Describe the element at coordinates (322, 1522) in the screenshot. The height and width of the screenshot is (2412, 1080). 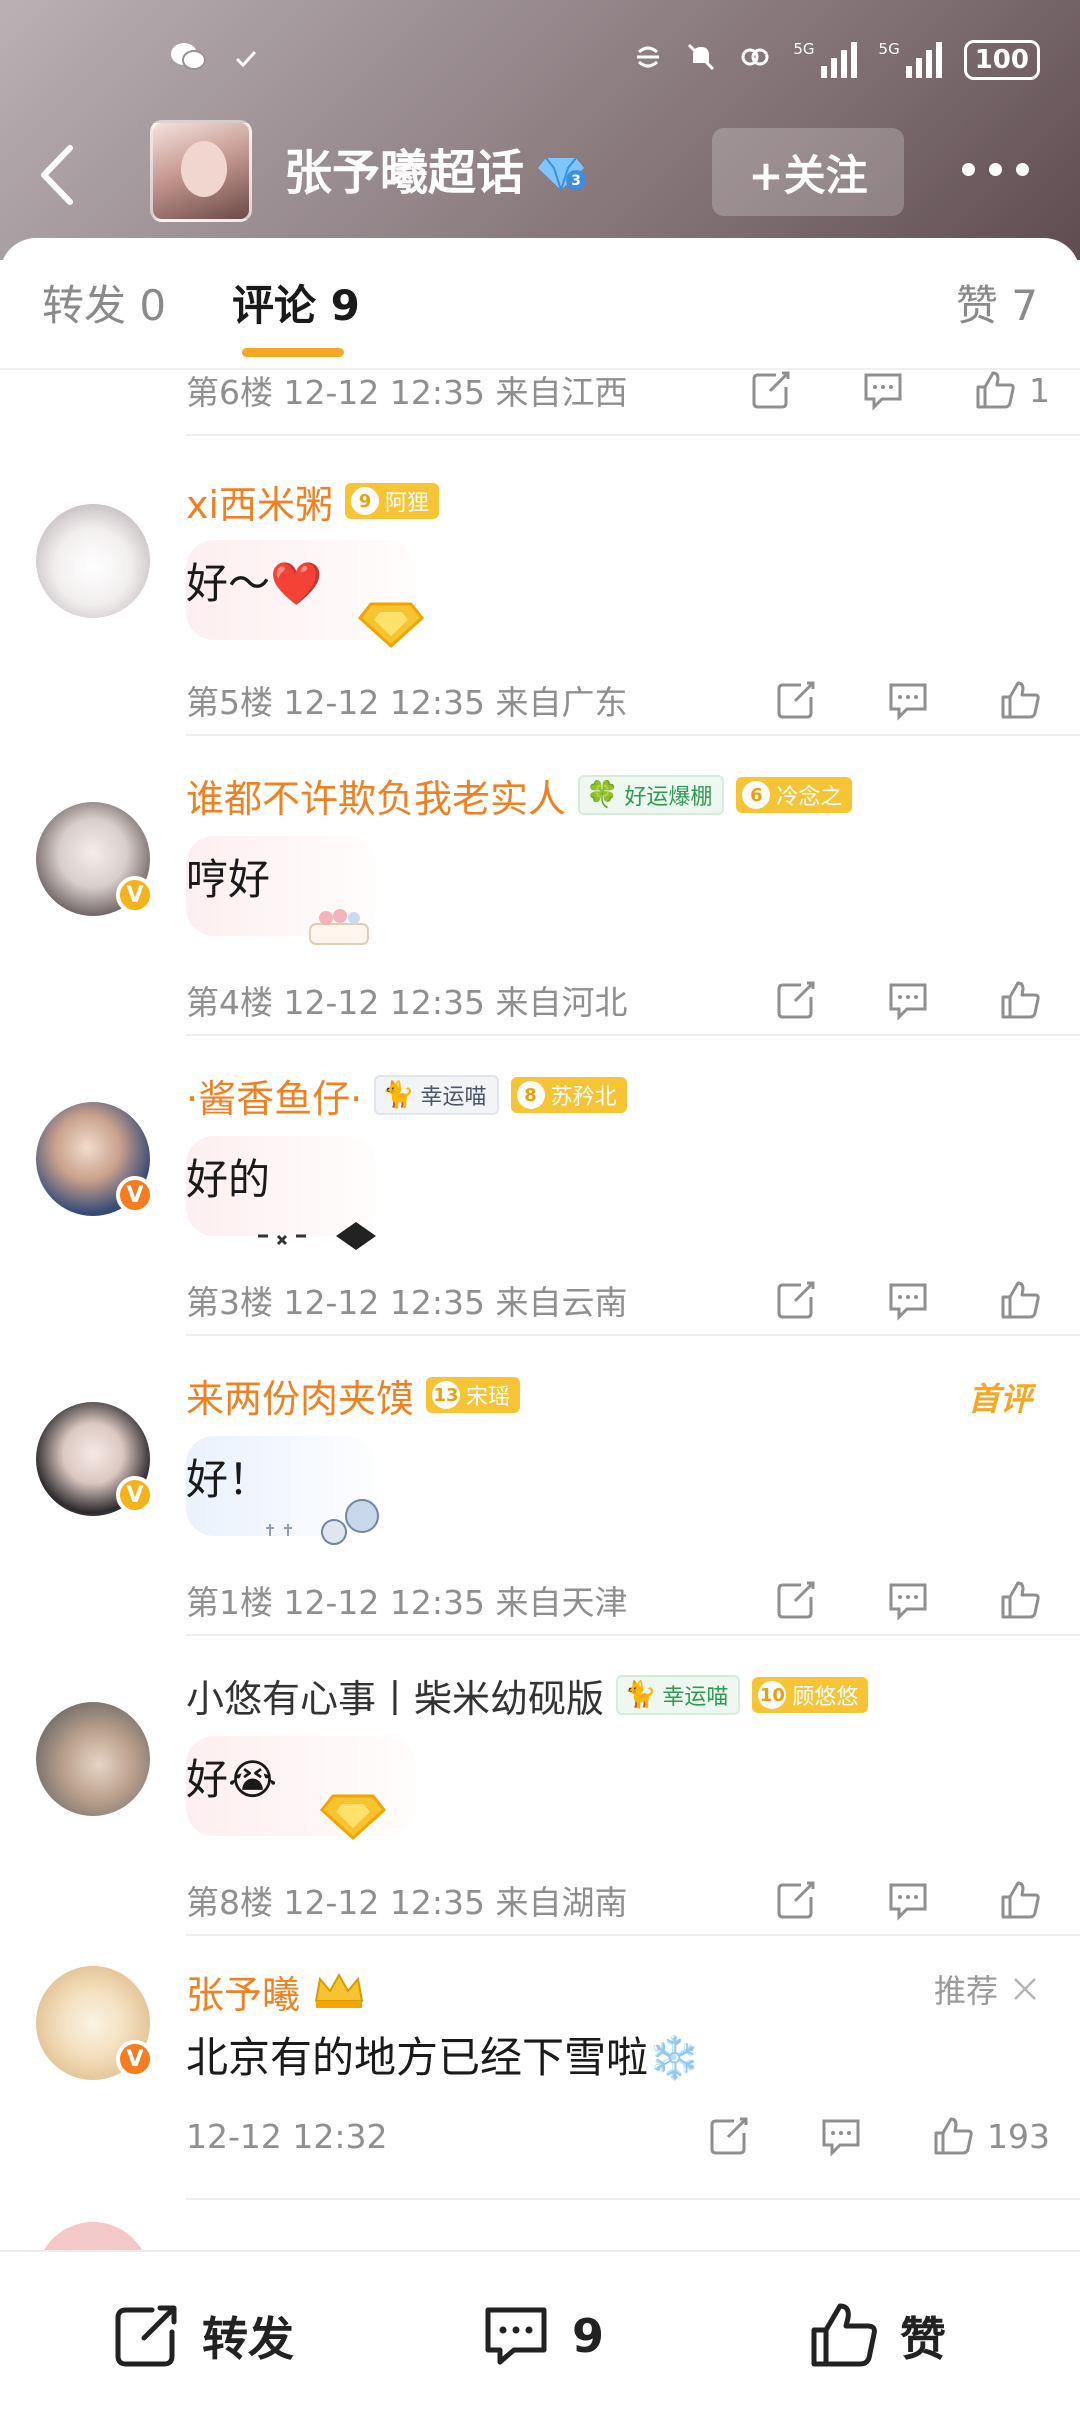
I see `rose-decoration-icon` at that location.